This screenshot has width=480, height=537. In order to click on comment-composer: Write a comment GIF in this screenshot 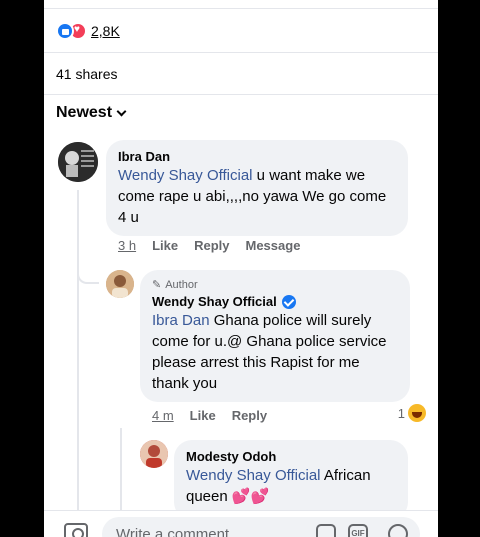, I will do `click(241, 523)`.